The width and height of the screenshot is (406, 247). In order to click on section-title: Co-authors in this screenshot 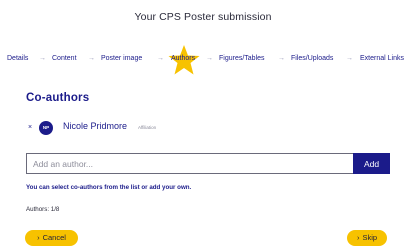, I will do `click(58, 98)`.